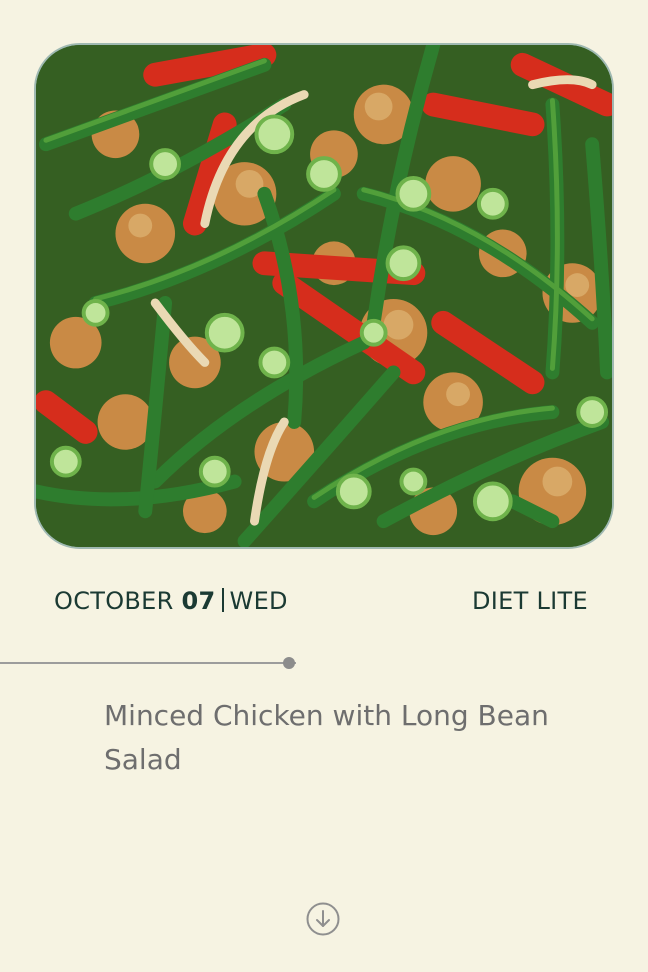 The height and width of the screenshot is (972, 648). I want to click on meal-title: Minced Chicken with Long Bean Salad, so click(326, 737).